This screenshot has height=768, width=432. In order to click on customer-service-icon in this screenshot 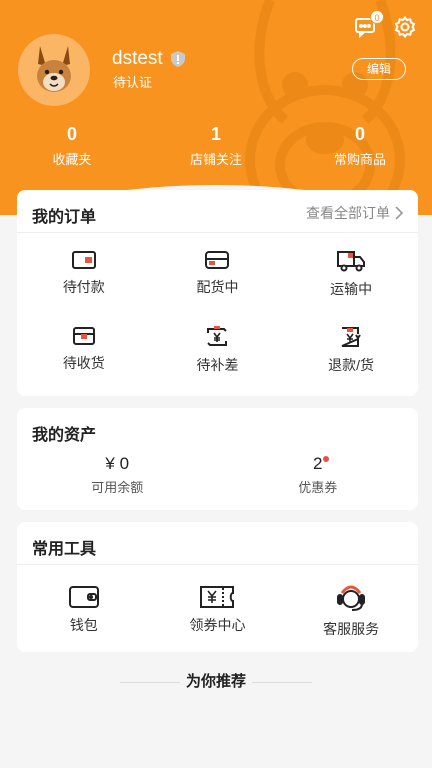, I will do `click(351, 598)`.